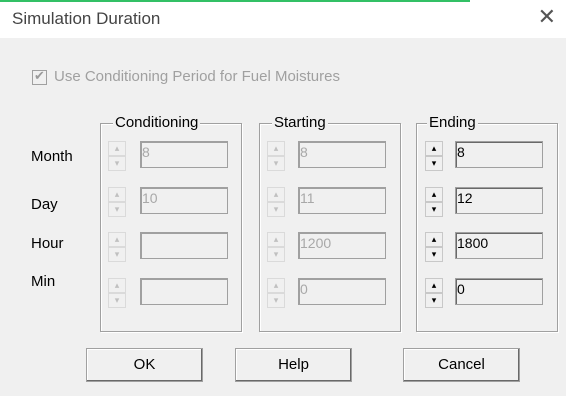 The height and width of the screenshot is (396, 566). Describe the element at coordinates (547, 17) in the screenshot. I see `close-icon: ✕` at that location.